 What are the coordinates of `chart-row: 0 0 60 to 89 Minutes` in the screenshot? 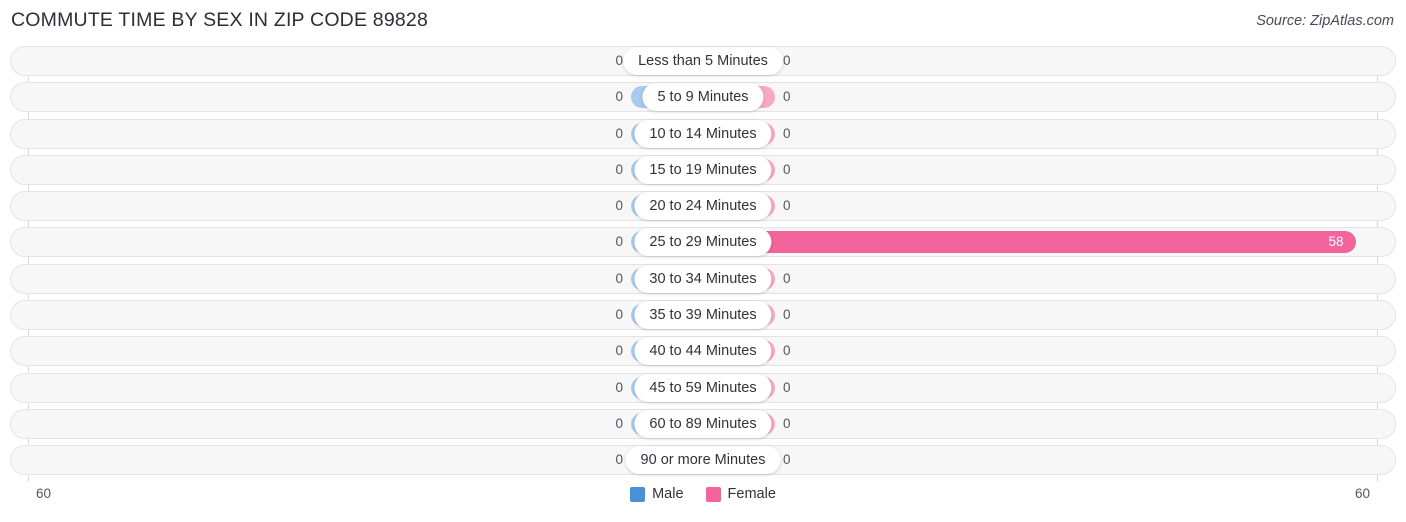 It's located at (703, 423).